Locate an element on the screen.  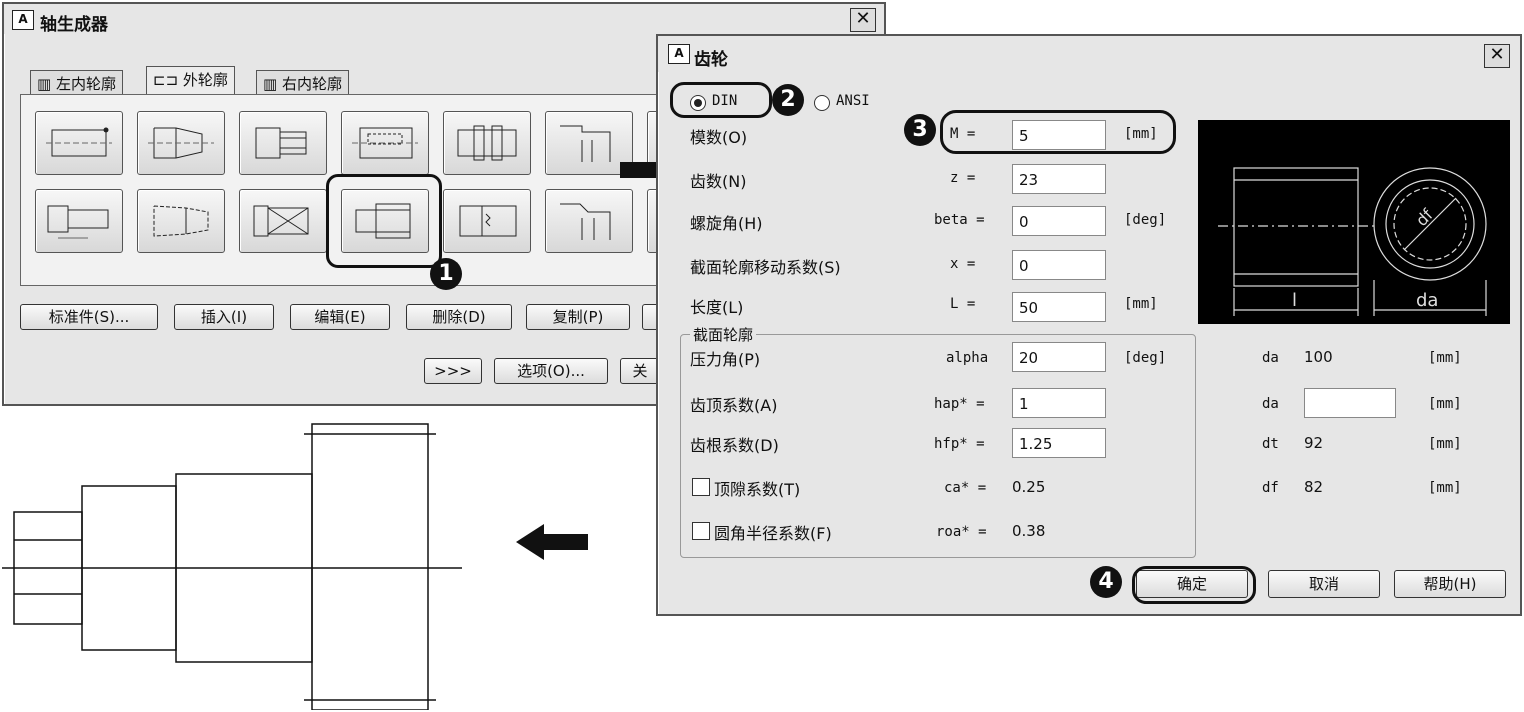
stepped-shaft-icon is located at coordinates (78, 222).